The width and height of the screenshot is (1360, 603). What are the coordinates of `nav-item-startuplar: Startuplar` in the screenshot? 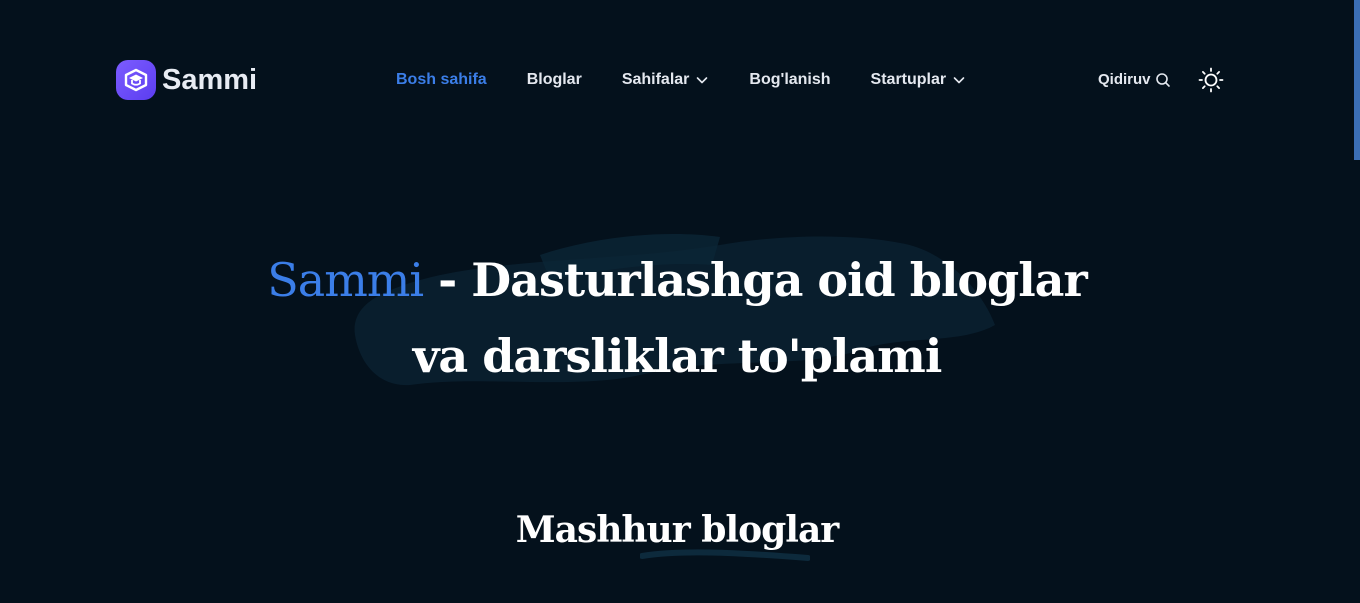 It's located at (919, 80).